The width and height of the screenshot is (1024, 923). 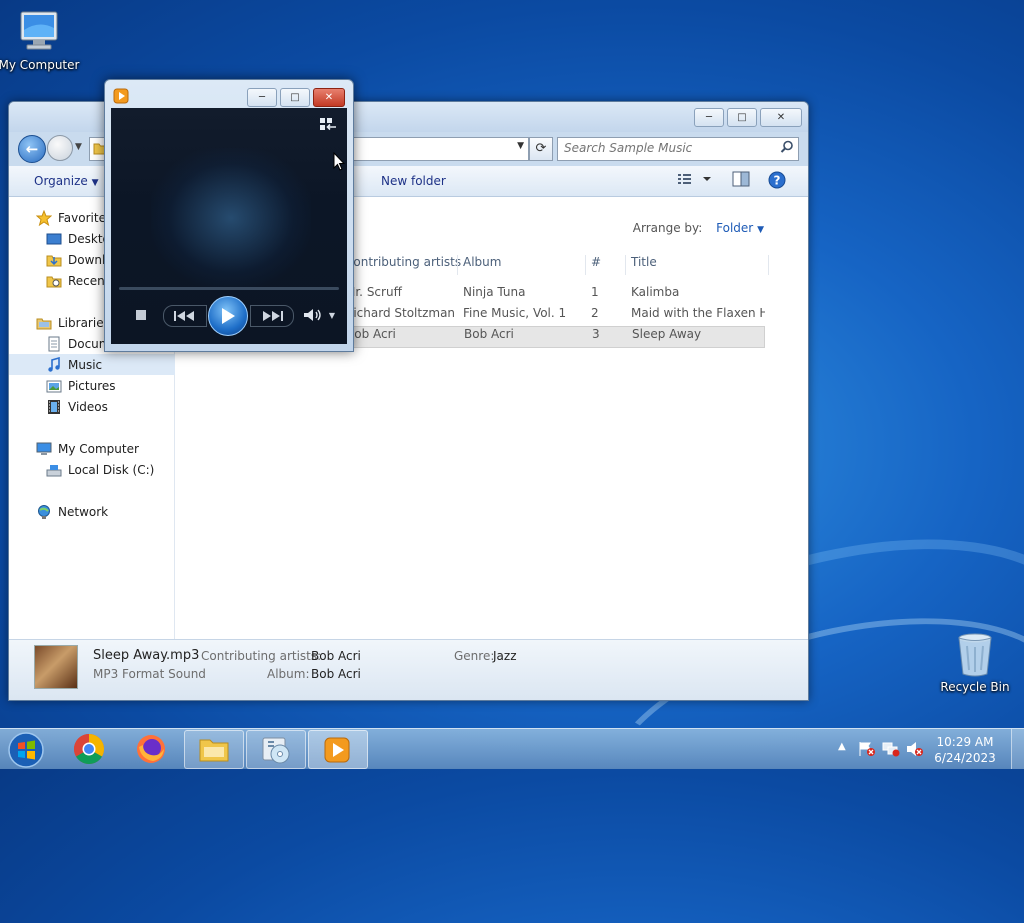 I want to click on cell-title: Kalimba, so click(x=655, y=292).